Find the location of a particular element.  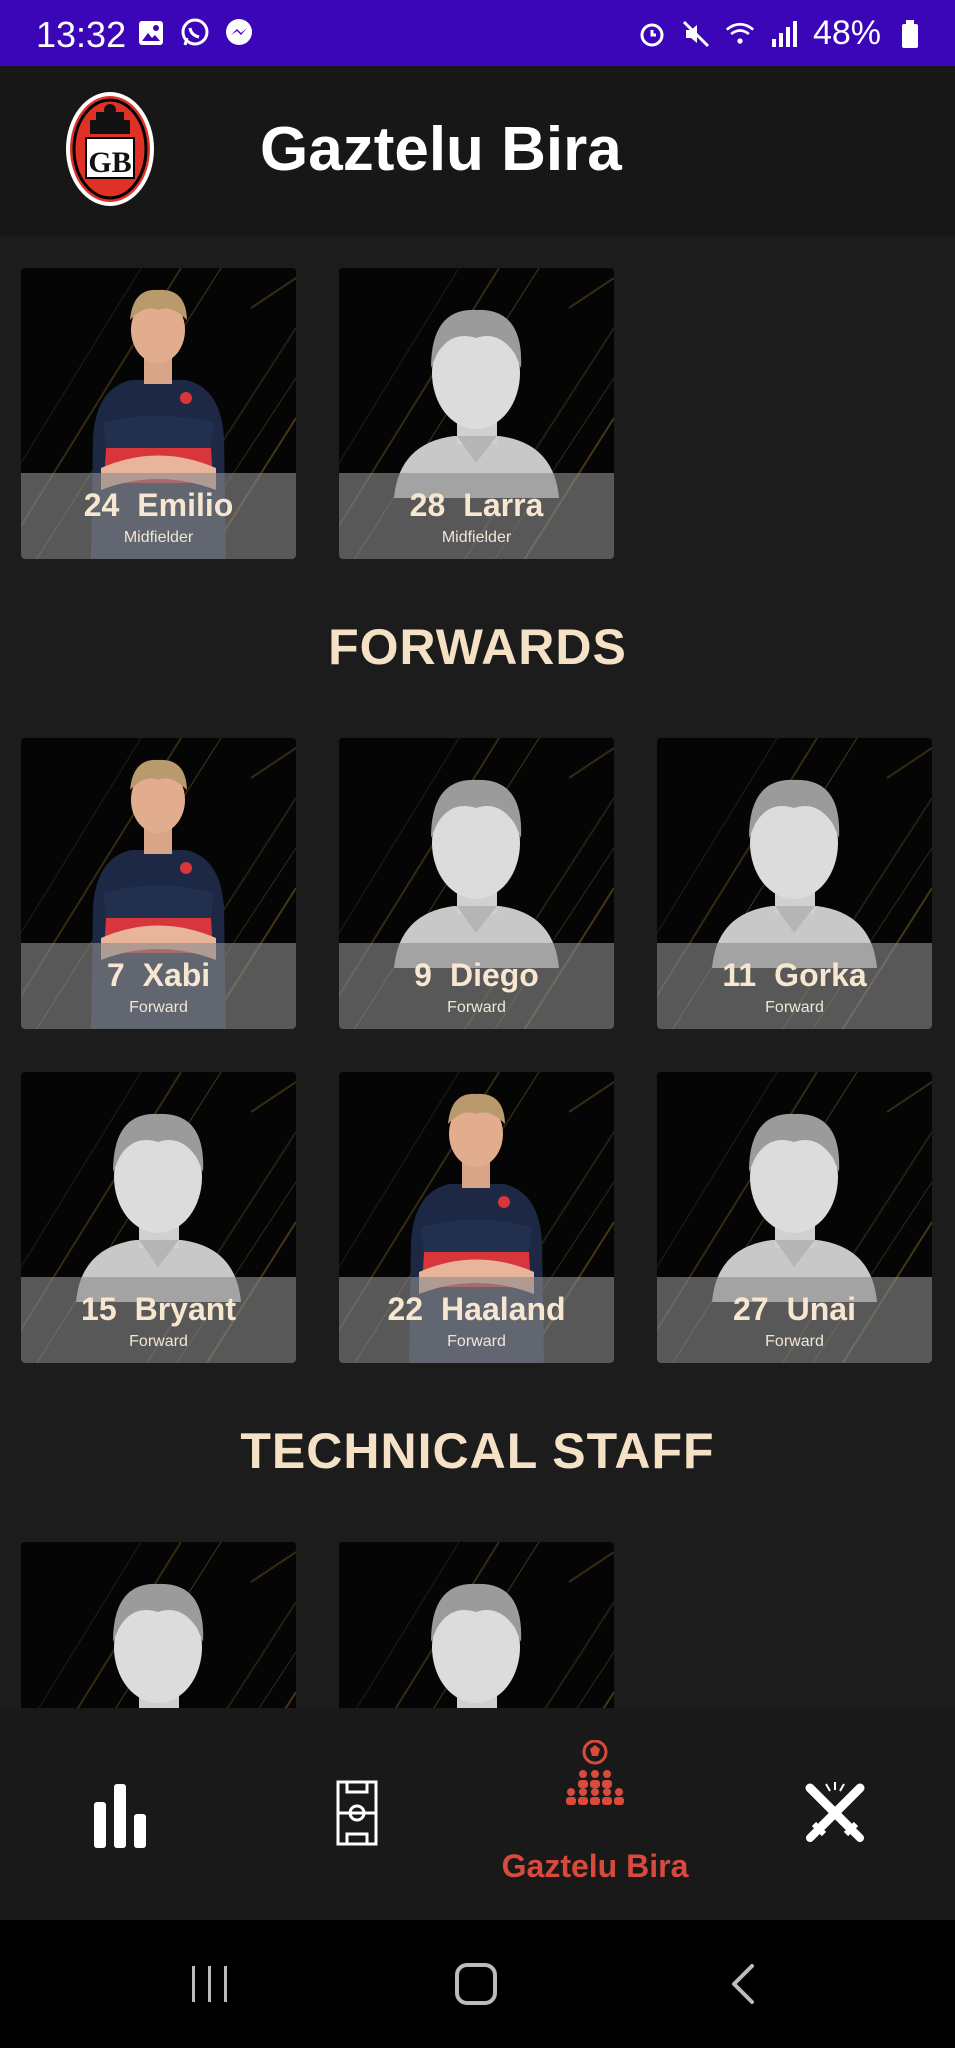

player-card: 15 Bryant Forward is located at coordinates (158, 1217).